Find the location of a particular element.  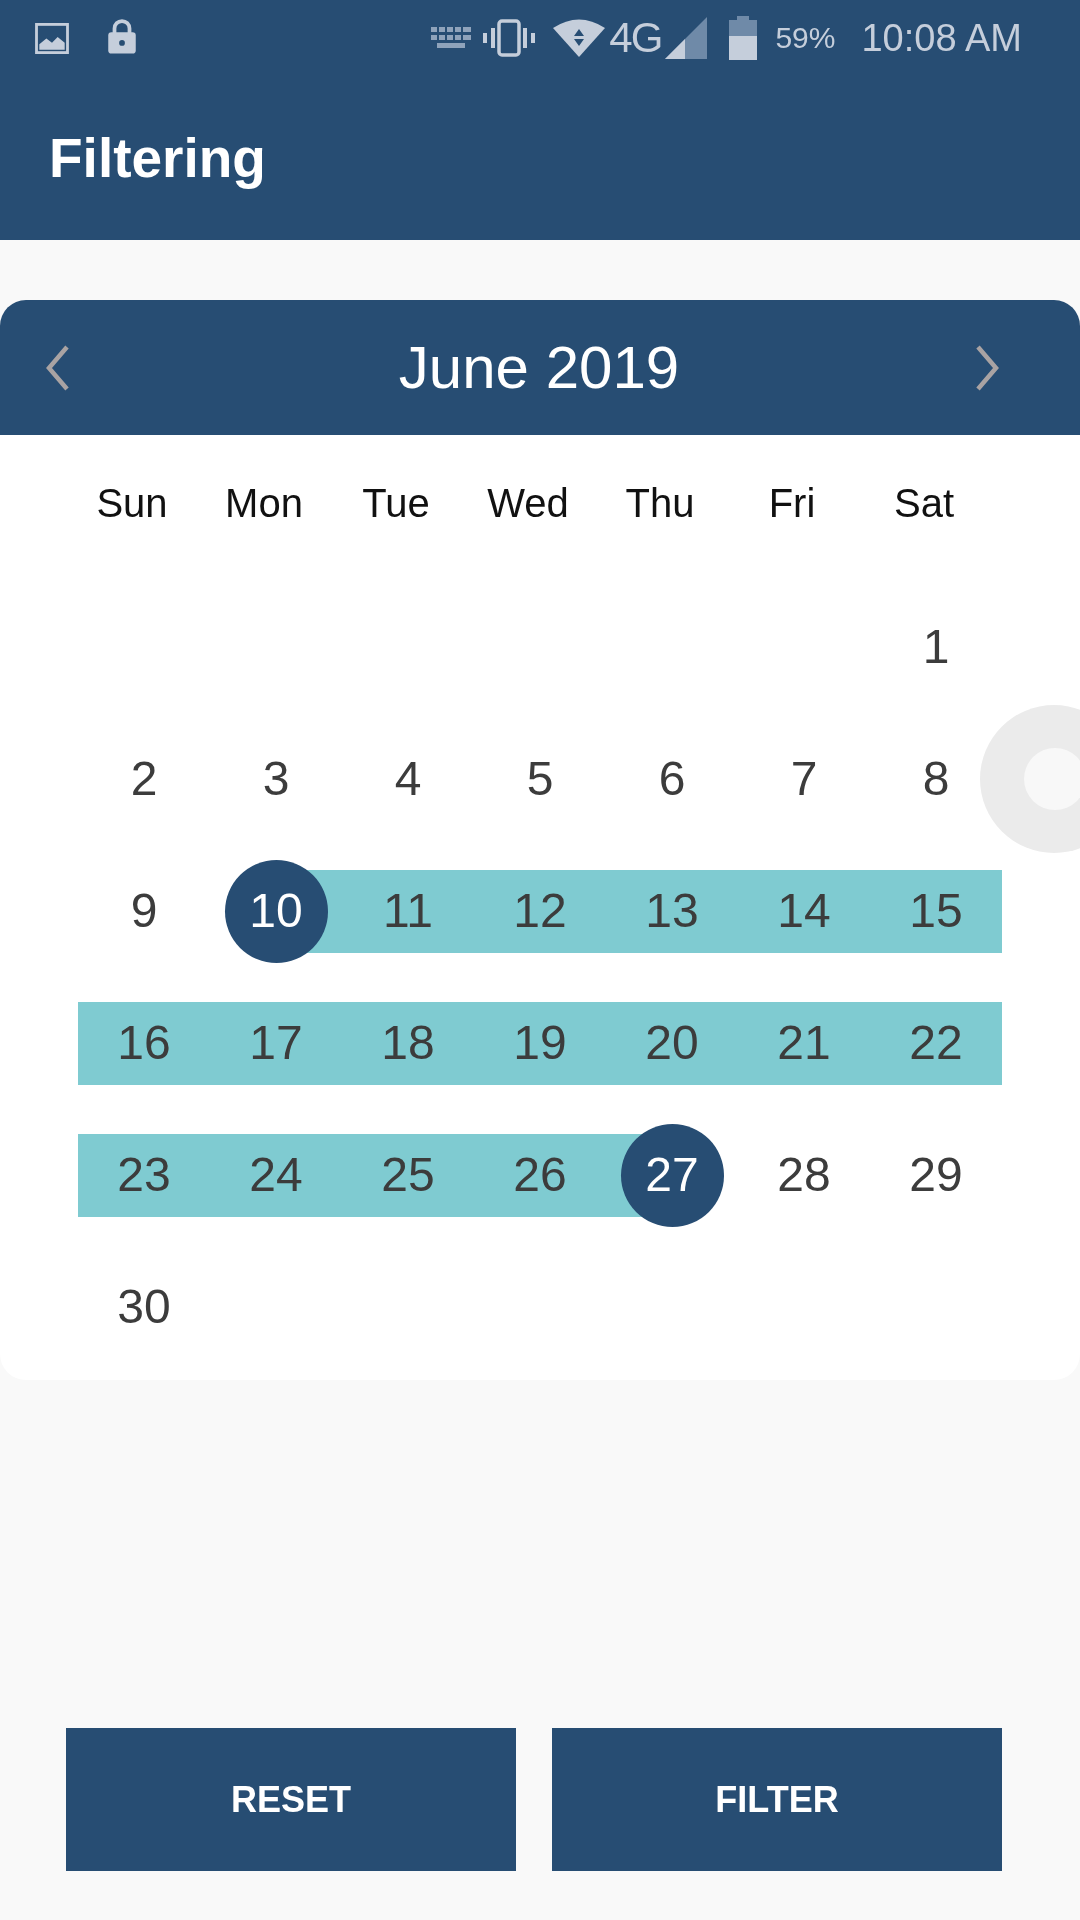

calendar-day: 11 is located at coordinates (408, 911).